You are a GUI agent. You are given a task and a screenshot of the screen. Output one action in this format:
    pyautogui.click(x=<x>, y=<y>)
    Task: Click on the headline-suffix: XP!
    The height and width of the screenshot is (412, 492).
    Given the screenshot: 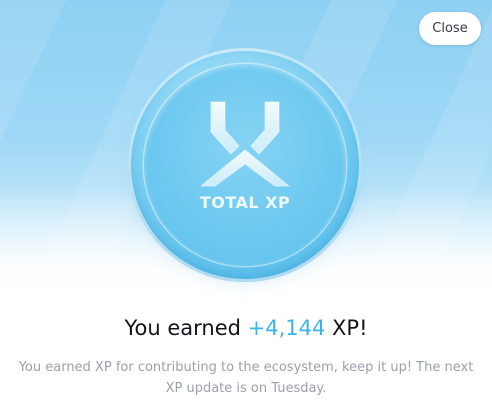 What is the action you would take?
    pyautogui.click(x=346, y=328)
    